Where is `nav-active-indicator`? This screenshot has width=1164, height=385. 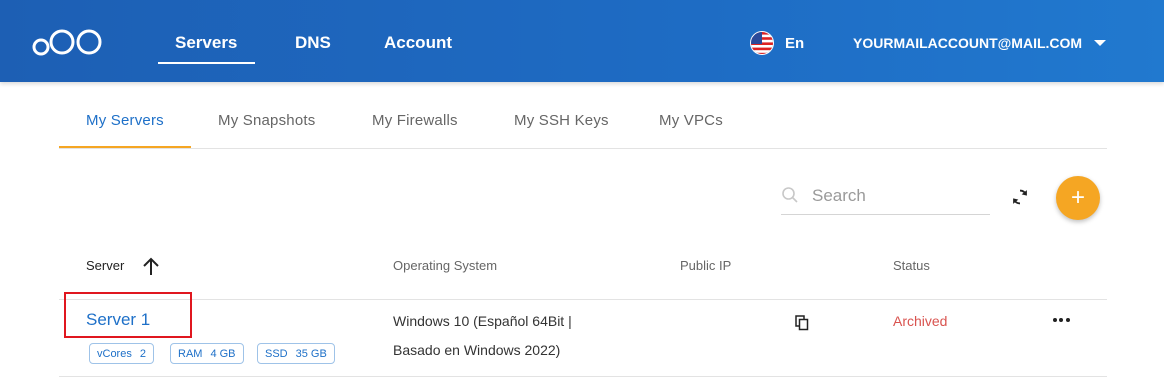
nav-active-indicator is located at coordinates (206, 63).